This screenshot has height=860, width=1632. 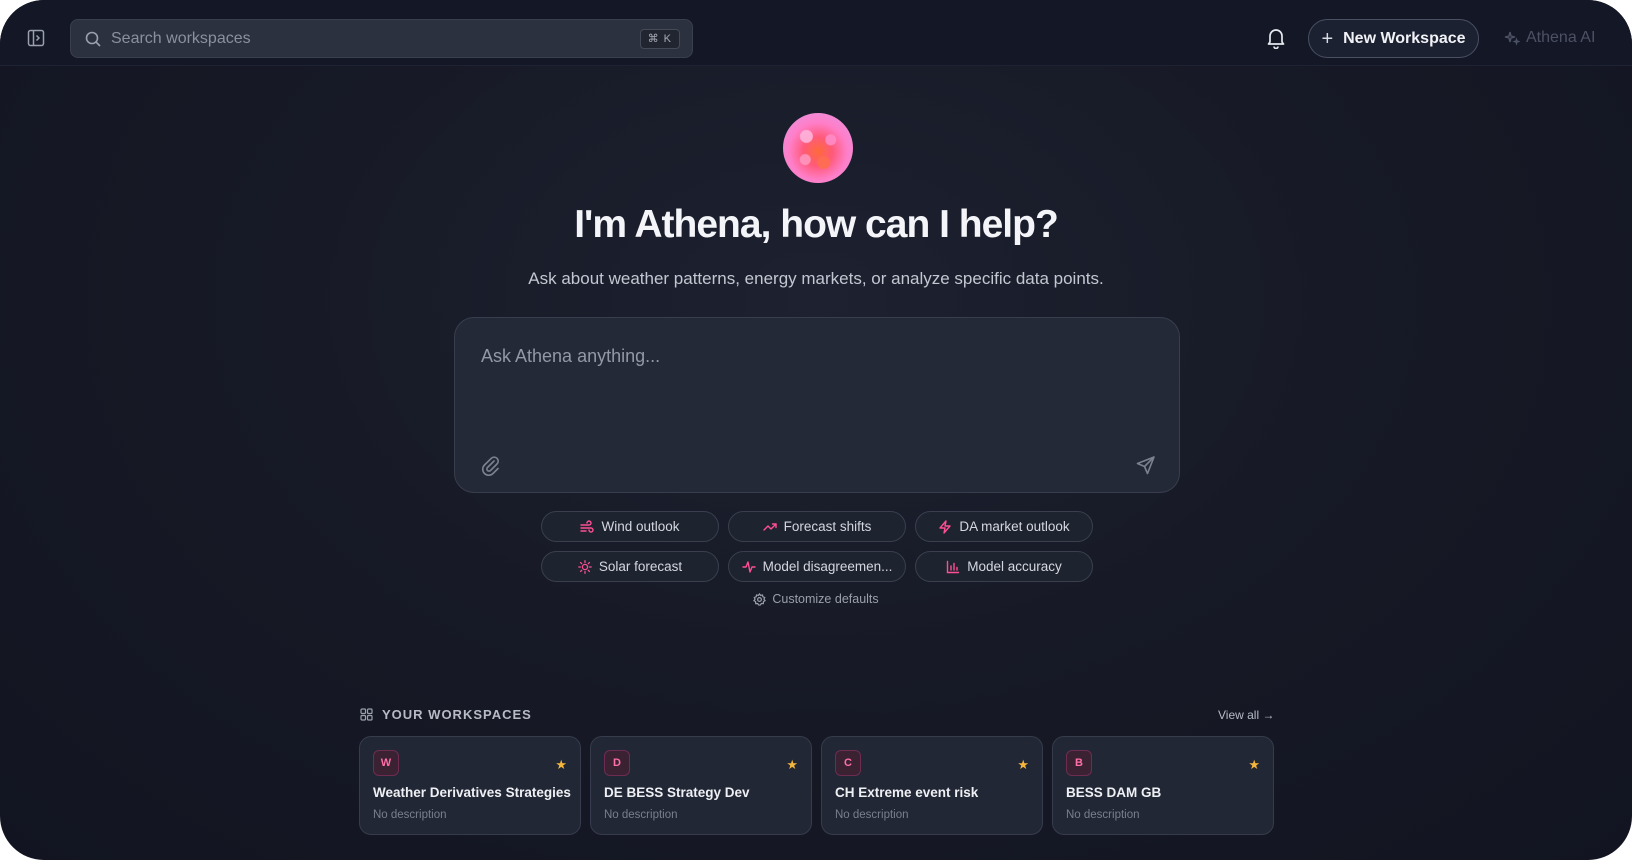 What do you see at coordinates (848, 763) in the screenshot?
I see `workspace-initial-badge: C` at bounding box center [848, 763].